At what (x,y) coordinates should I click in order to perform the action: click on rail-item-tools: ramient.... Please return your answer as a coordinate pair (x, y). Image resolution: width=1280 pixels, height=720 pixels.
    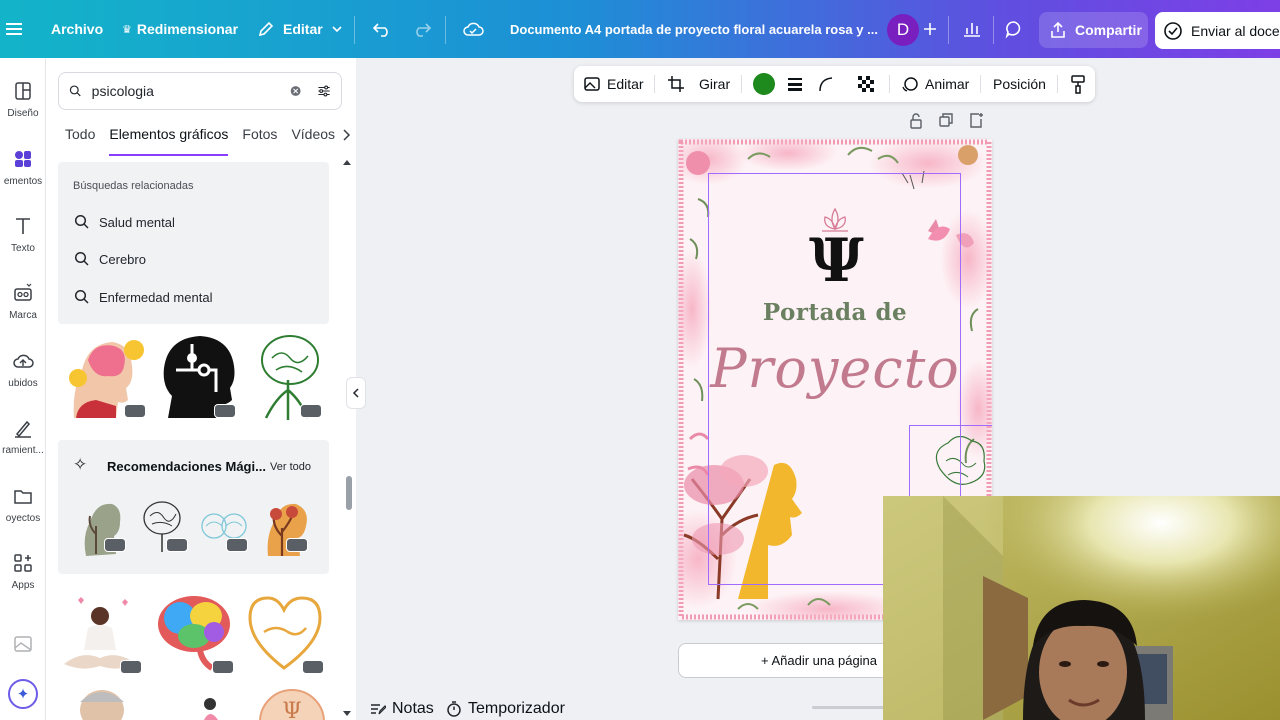
    Looking at the image, I should click on (23, 436).